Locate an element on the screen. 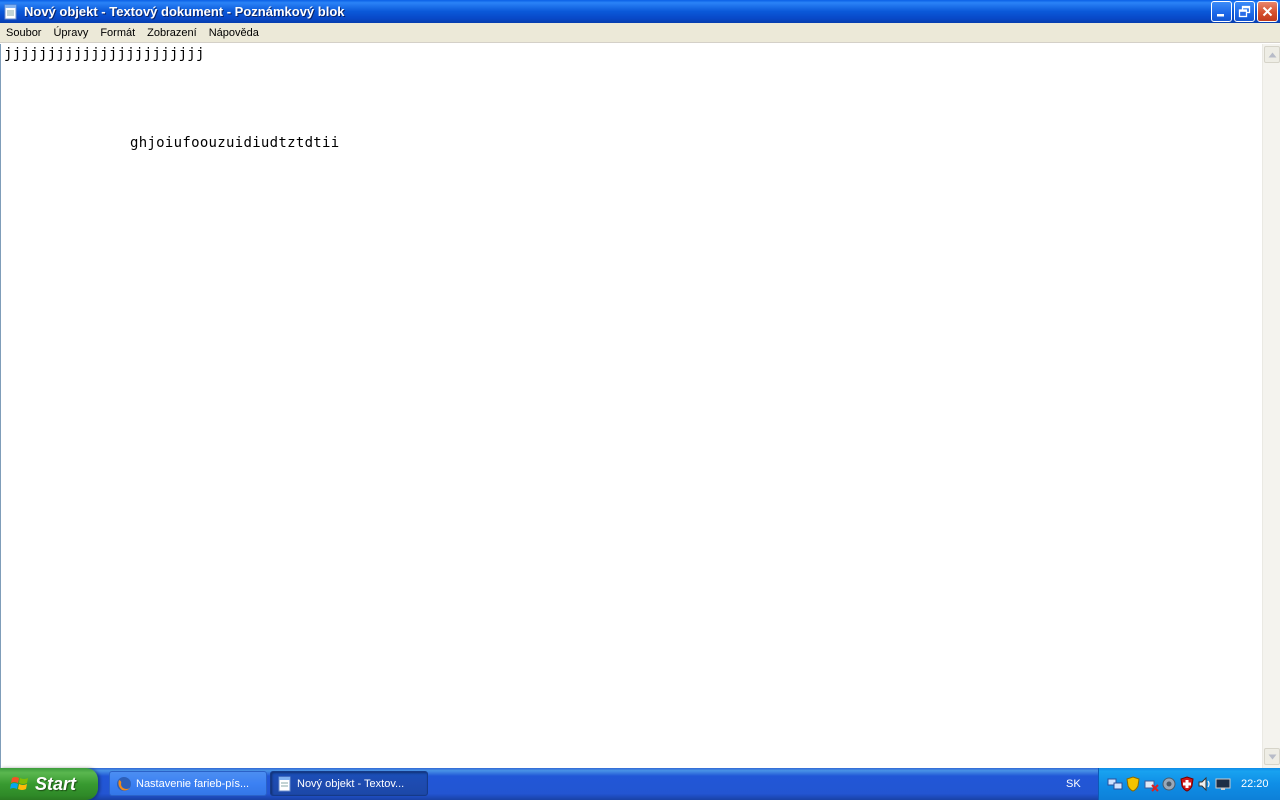 Image resolution: width=1280 pixels, height=800 pixels. volume-icon is located at coordinates (1205, 784).